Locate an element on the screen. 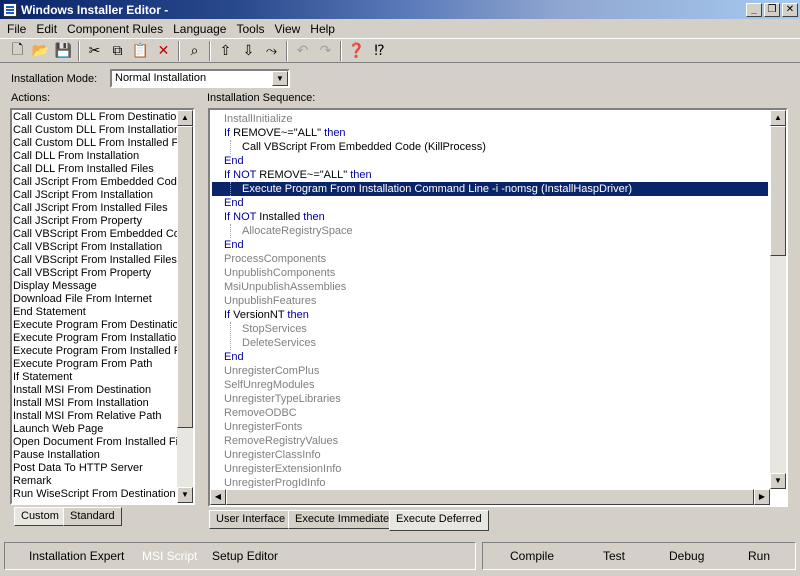 The width and height of the screenshot is (800, 576). scroll-right-icon: ▶ is located at coordinates (762, 497).